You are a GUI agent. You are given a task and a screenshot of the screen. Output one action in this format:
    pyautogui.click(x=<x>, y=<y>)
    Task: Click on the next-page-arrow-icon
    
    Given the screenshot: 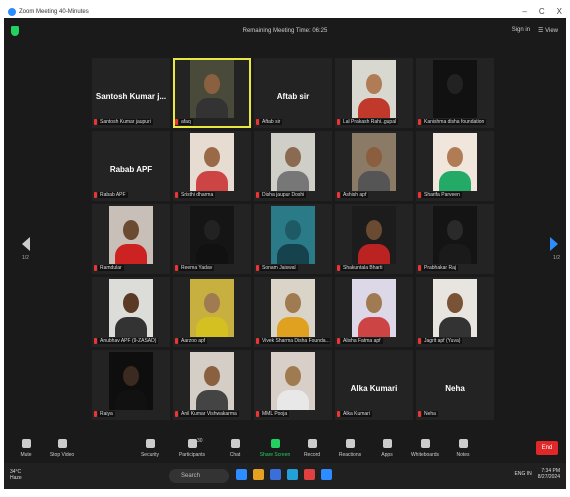 What is the action you would take?
    pyautogui.click(x=554, y=244)
    